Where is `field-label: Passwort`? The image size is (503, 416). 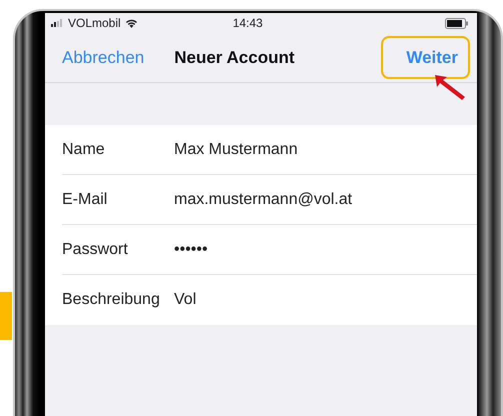
field-label: Passwort is located at coordinates (95, 250).